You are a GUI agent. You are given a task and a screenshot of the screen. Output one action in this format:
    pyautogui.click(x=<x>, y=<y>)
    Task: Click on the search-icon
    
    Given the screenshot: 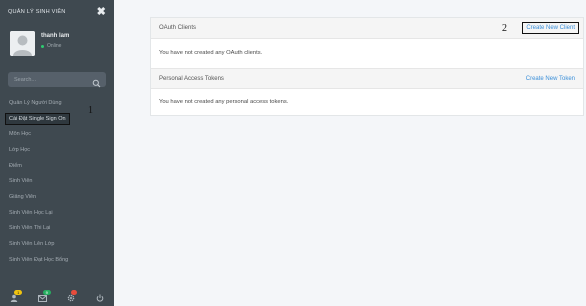 What is the action you would take?
    pyautogui.click(x=96, y=81)
    